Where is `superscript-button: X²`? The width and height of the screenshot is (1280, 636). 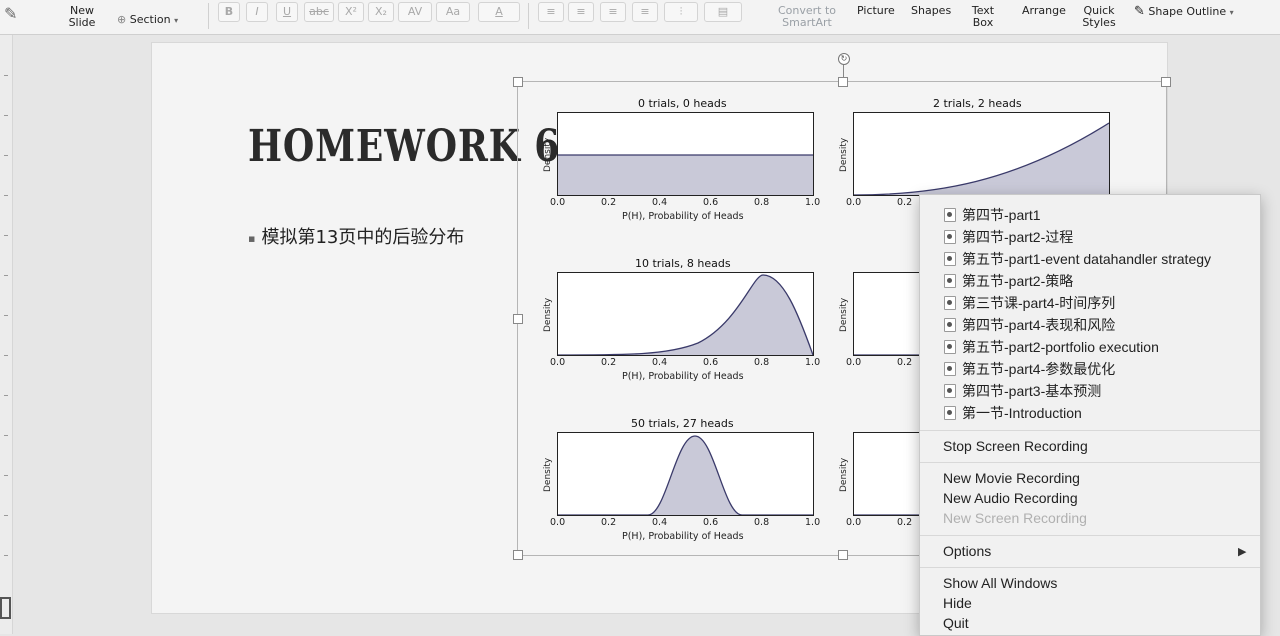 superscript-button: X² is located at coordinates (351, 12).